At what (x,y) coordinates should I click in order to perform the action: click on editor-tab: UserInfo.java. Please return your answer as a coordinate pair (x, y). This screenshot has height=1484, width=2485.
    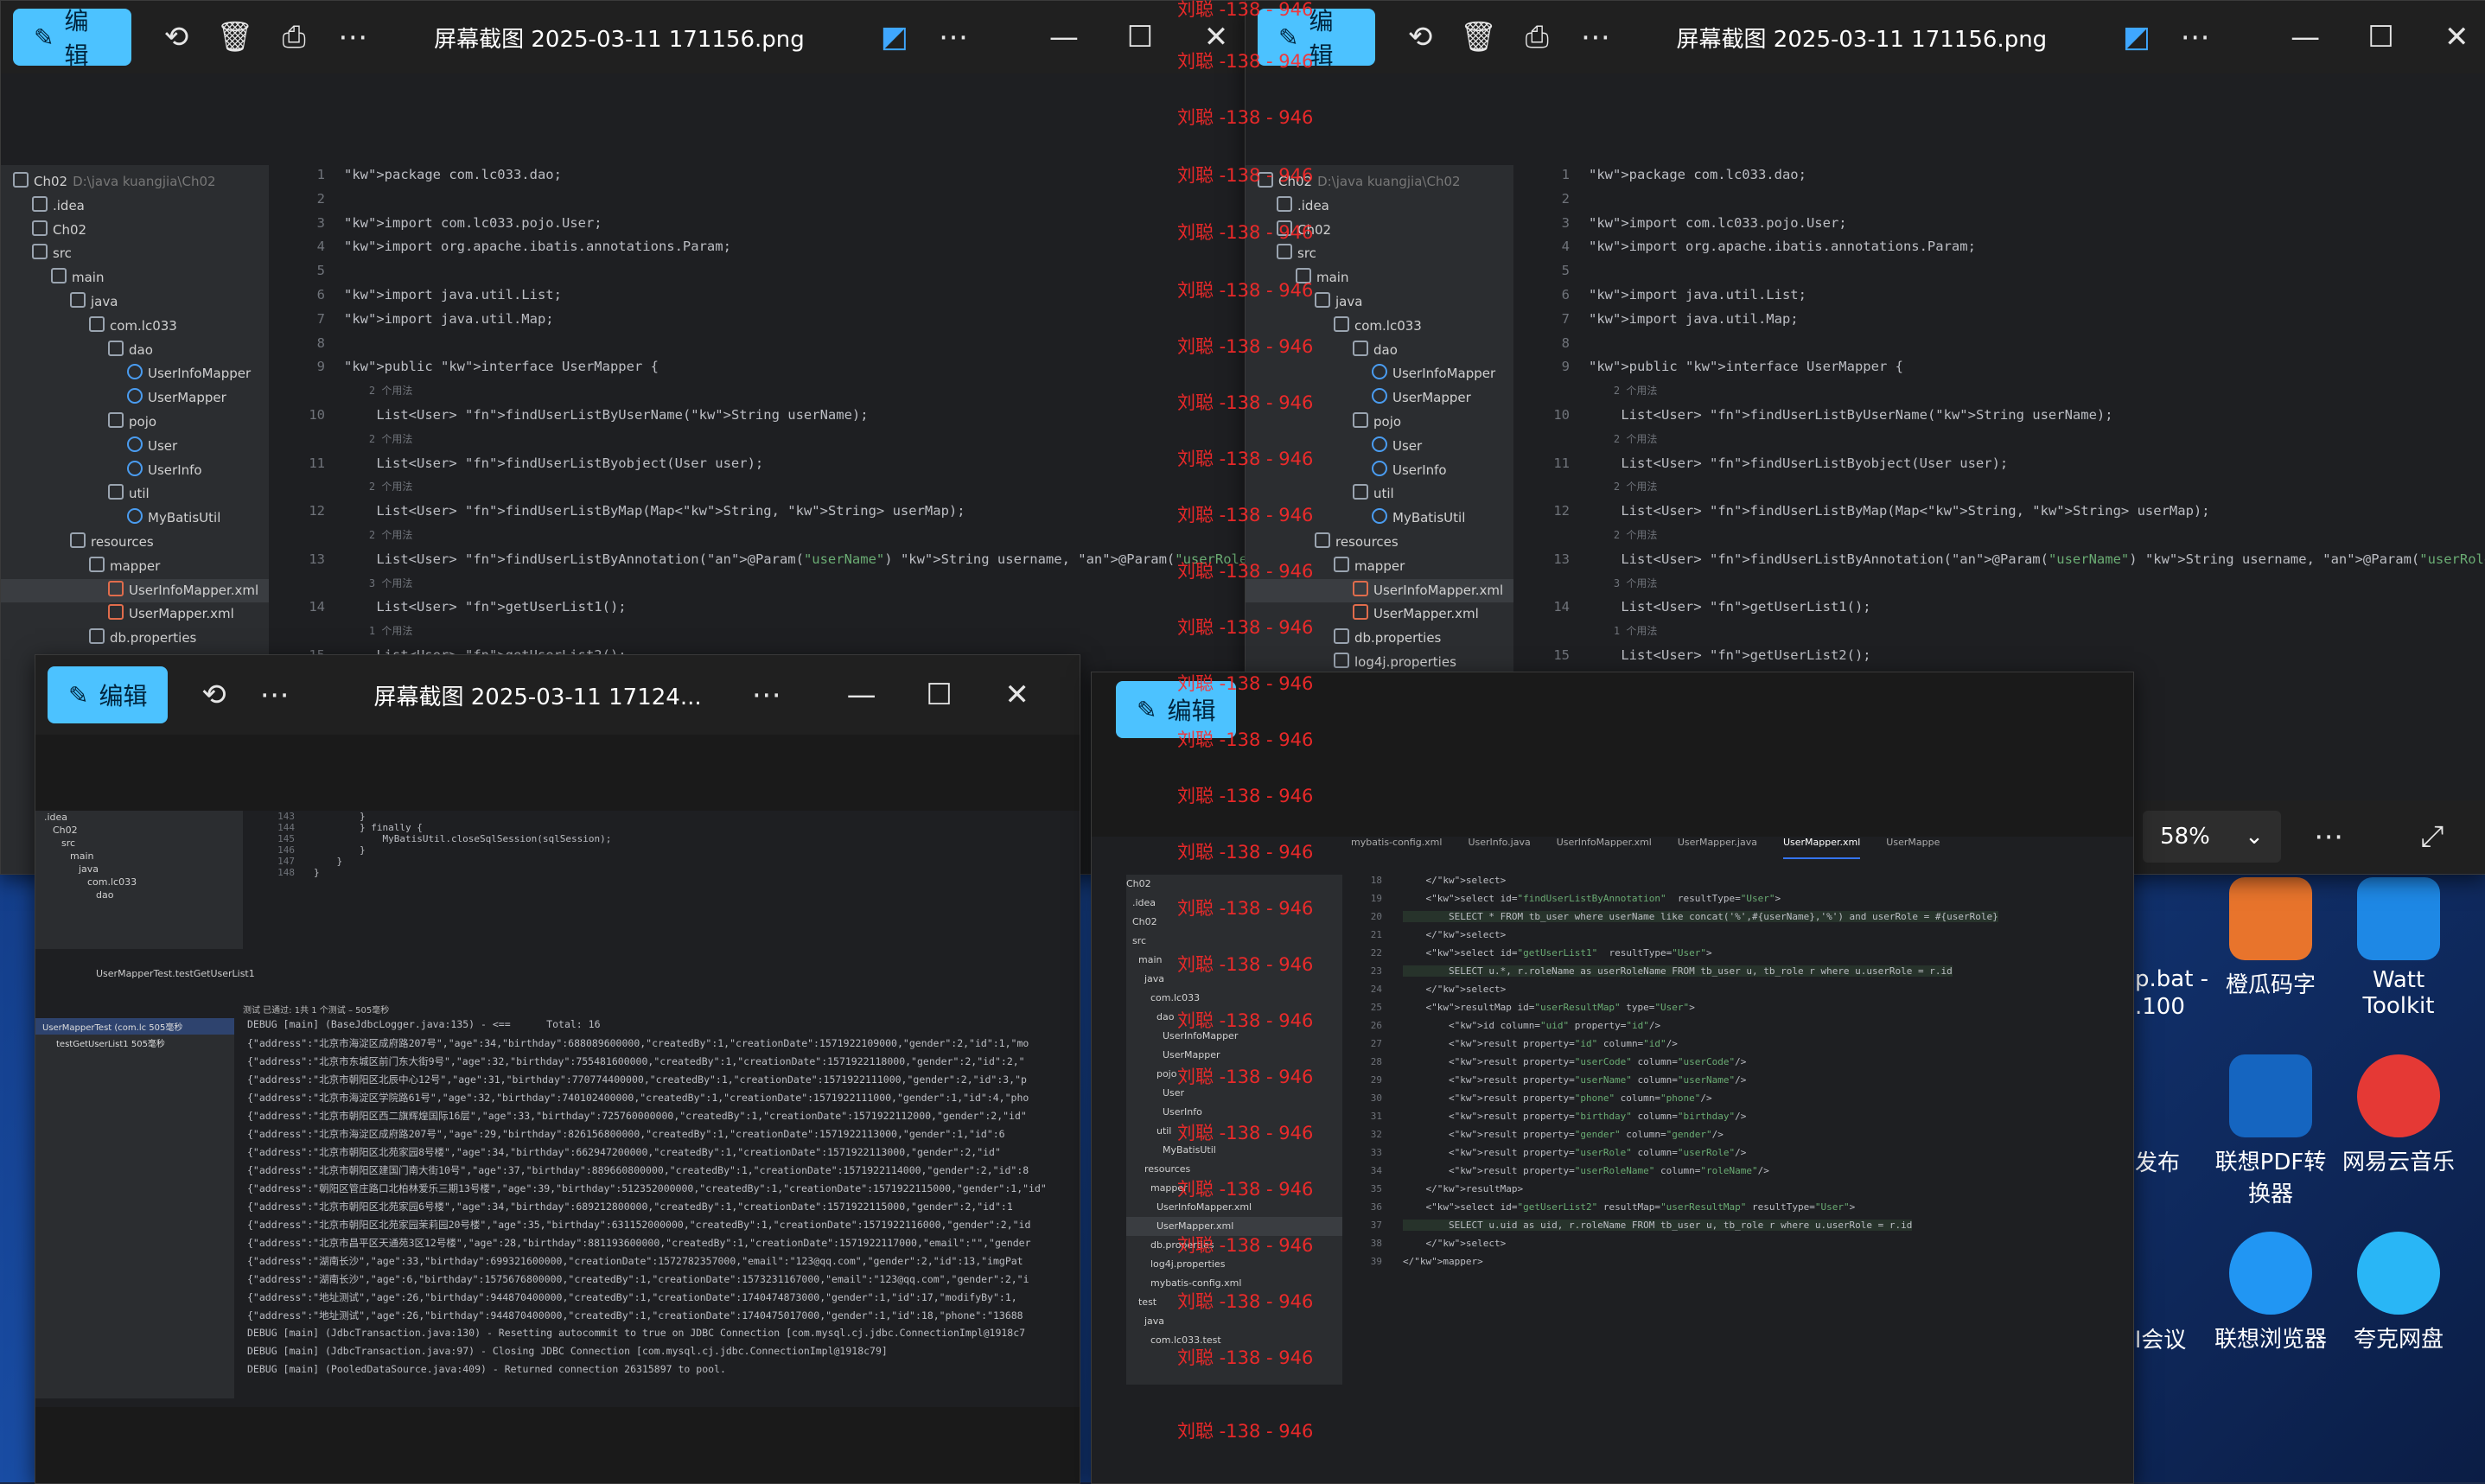
    Looking at the image, I should click on (1499, 848).